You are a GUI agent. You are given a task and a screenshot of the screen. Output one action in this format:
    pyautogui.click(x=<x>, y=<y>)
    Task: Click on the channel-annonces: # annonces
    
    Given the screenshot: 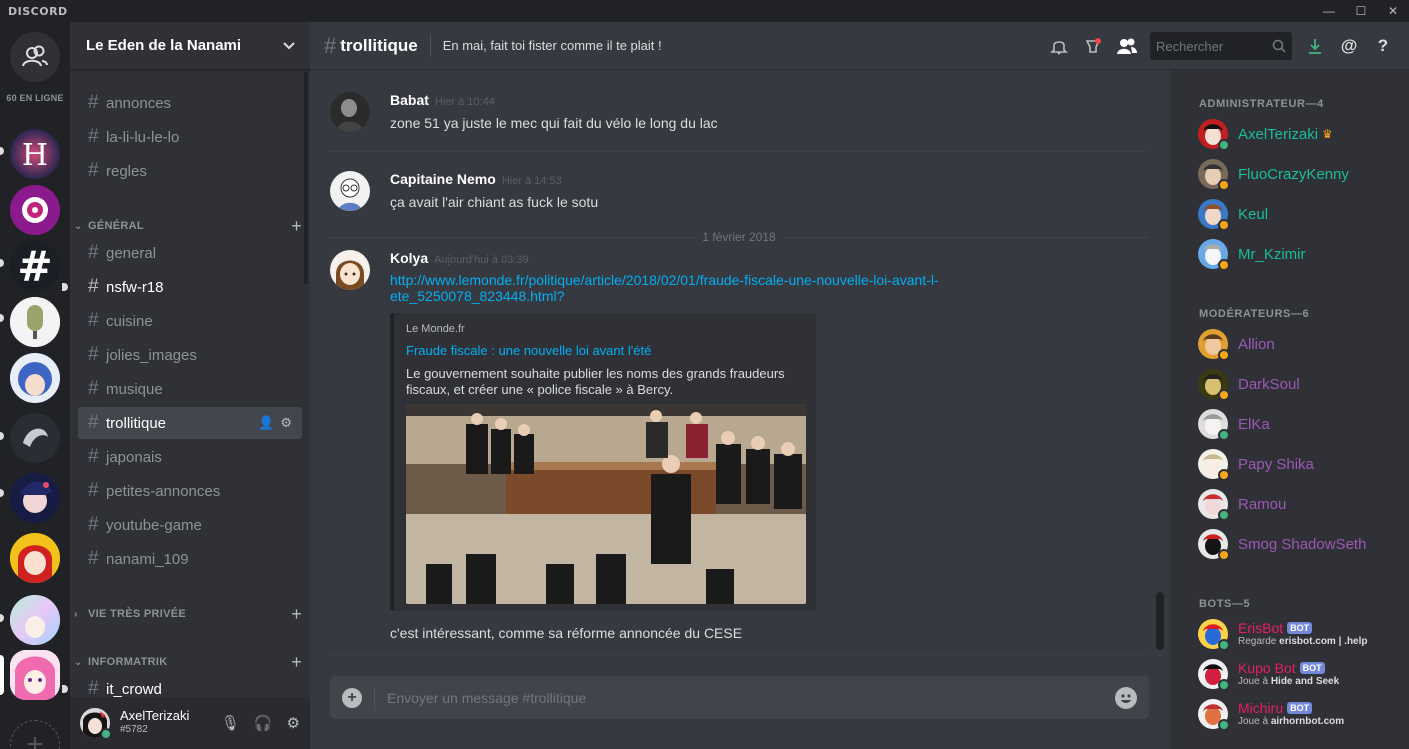 What is the action you would take?
    pyautogui.click(x=190, y=103)
    